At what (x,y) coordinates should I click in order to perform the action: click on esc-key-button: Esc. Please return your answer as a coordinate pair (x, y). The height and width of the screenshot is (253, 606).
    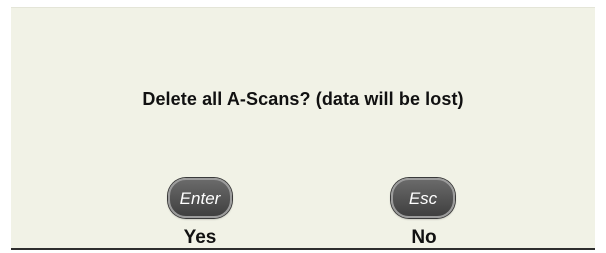
    Looking at the image, I should click on (423, 198).